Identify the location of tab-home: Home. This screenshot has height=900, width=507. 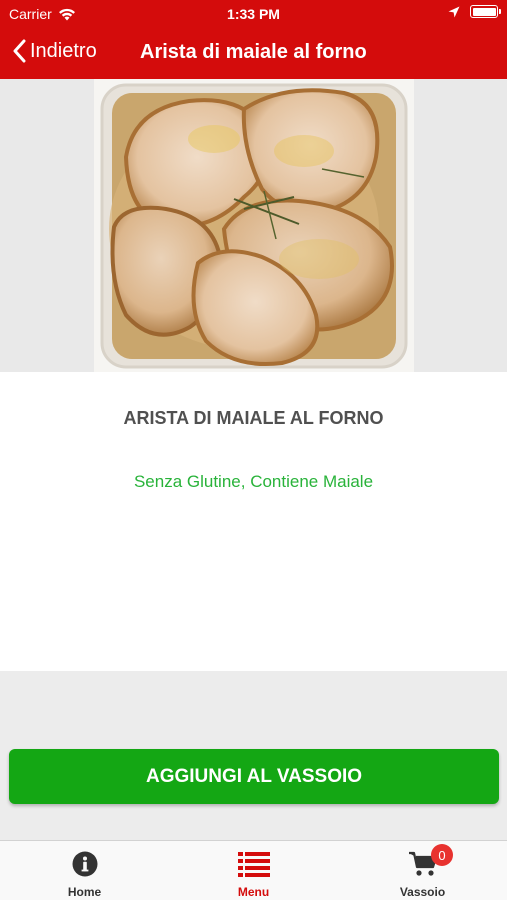
(84, 870).